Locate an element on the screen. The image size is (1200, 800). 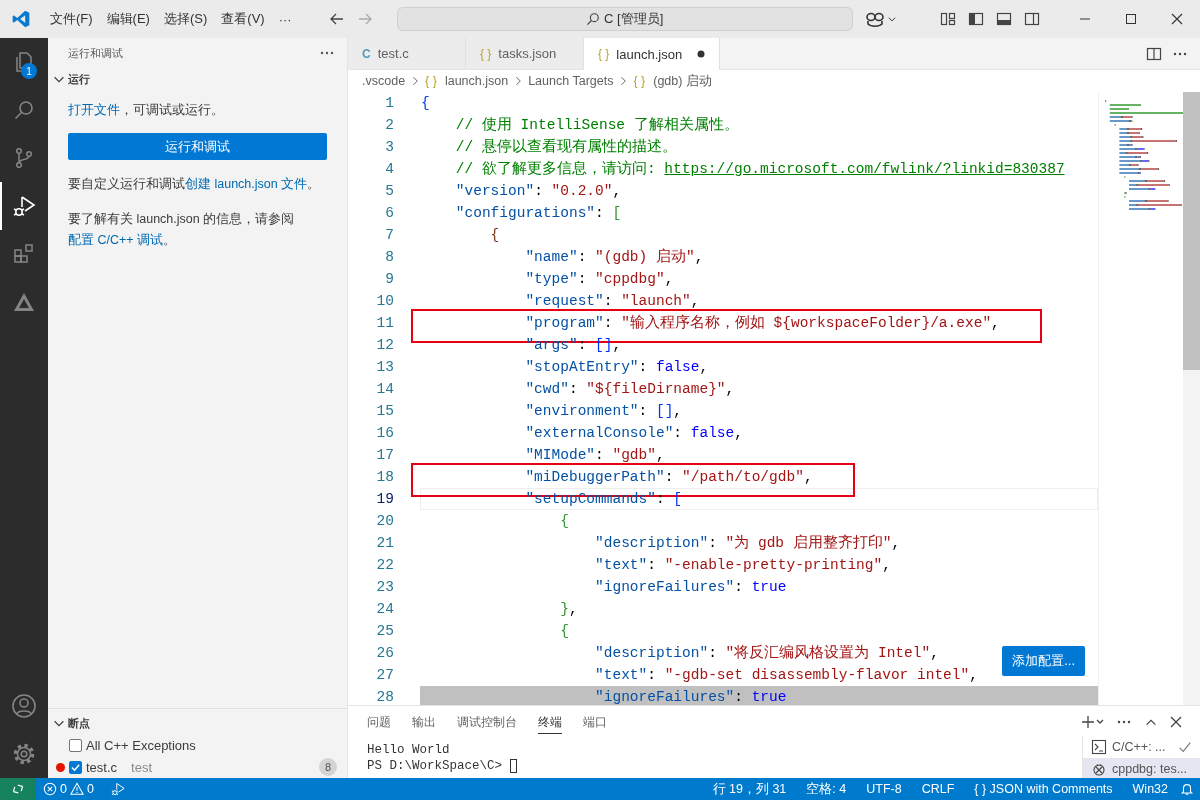
menu-item: 选择(S) is located at coordinates (185, 19).